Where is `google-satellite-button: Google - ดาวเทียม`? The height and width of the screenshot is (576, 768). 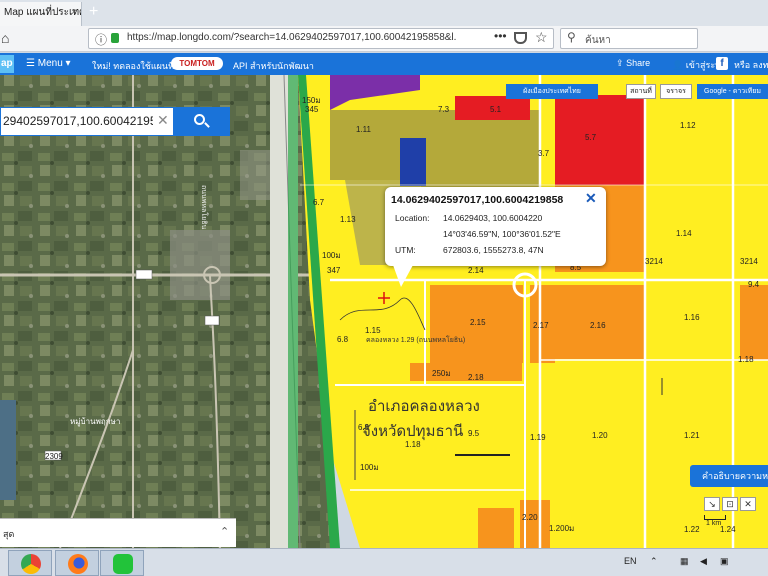 google-satellite-button: Google - ดาวเทียม is located at coordinates (732, 91).